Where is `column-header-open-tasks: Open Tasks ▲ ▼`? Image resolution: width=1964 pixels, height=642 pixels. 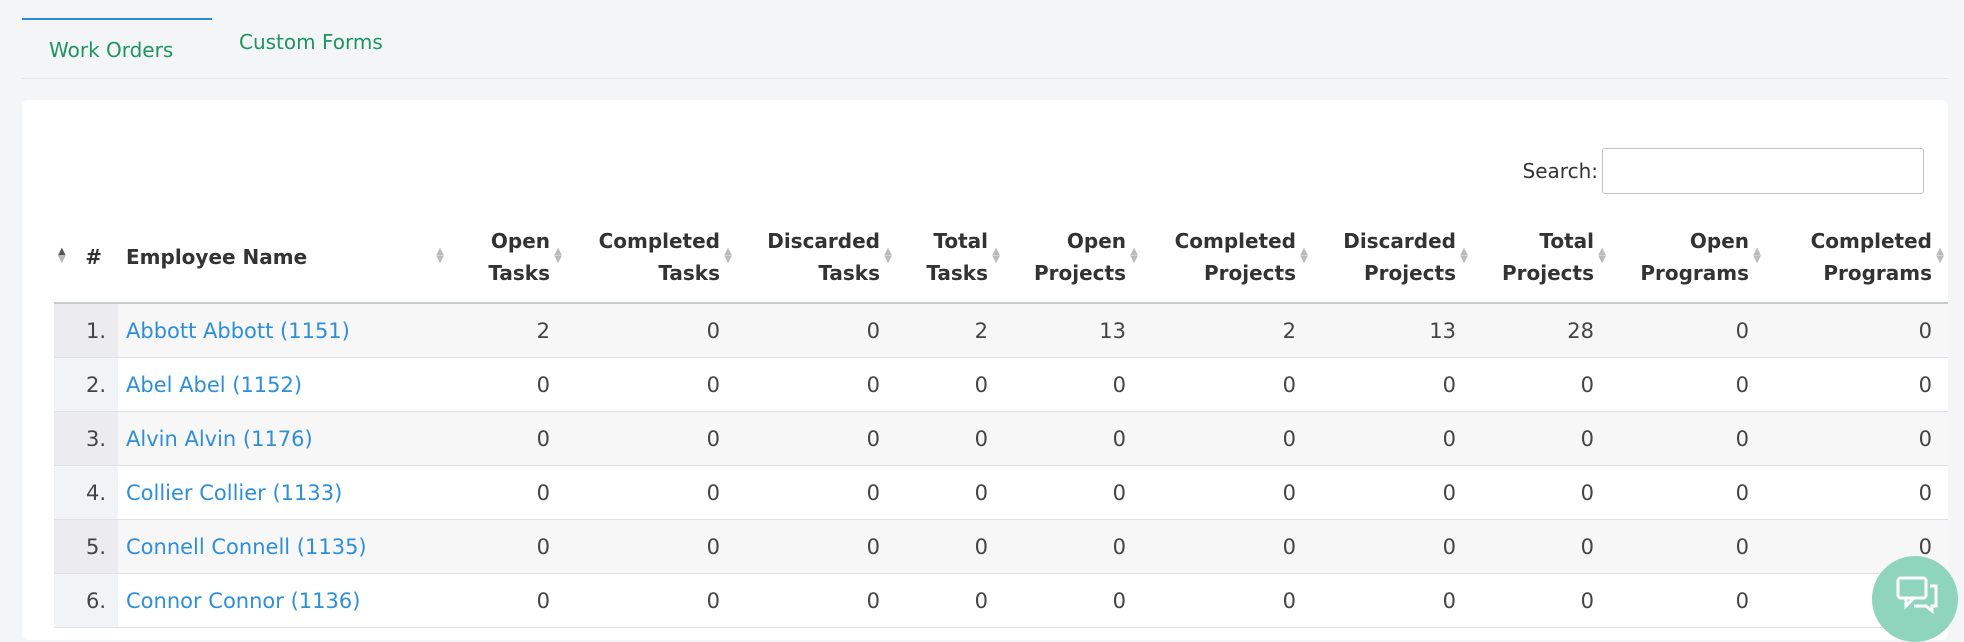
column-header-open-tasks: Open Tasks ▲ ▼ is located at coordinates (507, 258).